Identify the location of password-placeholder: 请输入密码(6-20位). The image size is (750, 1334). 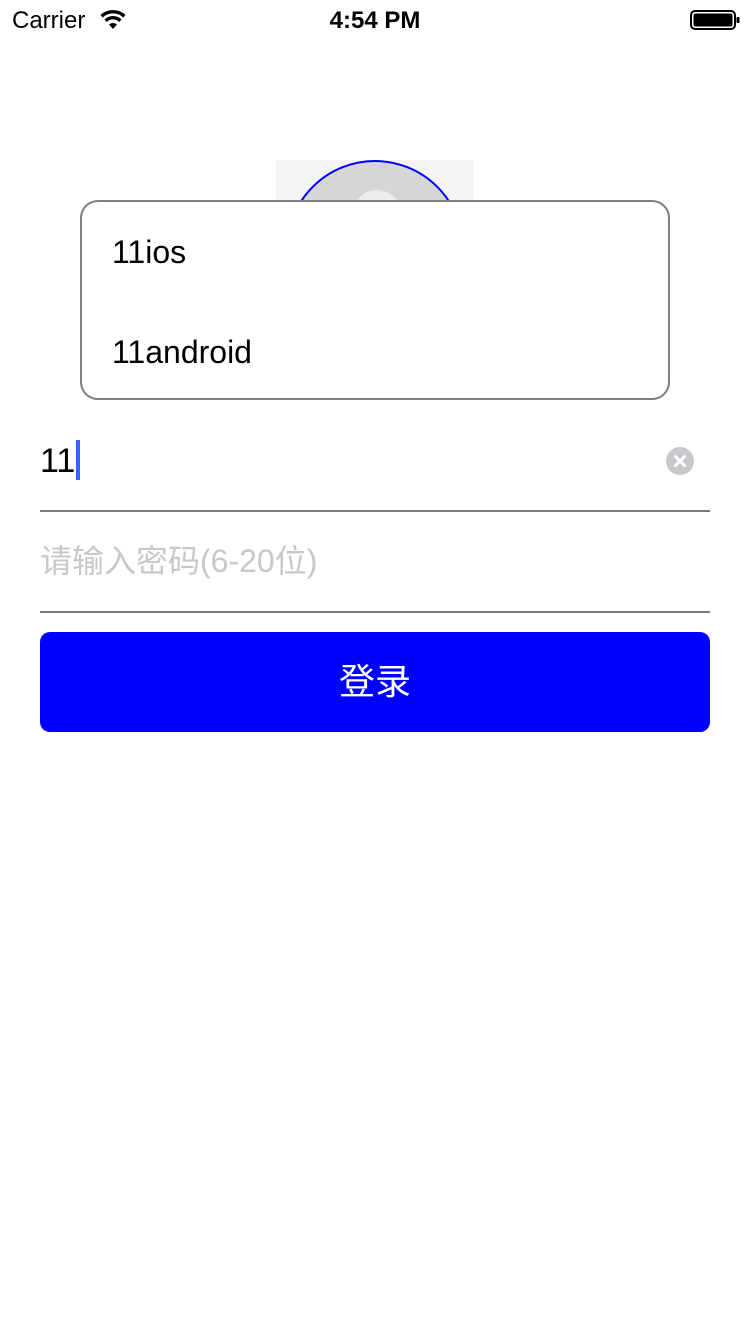
(179, 561).